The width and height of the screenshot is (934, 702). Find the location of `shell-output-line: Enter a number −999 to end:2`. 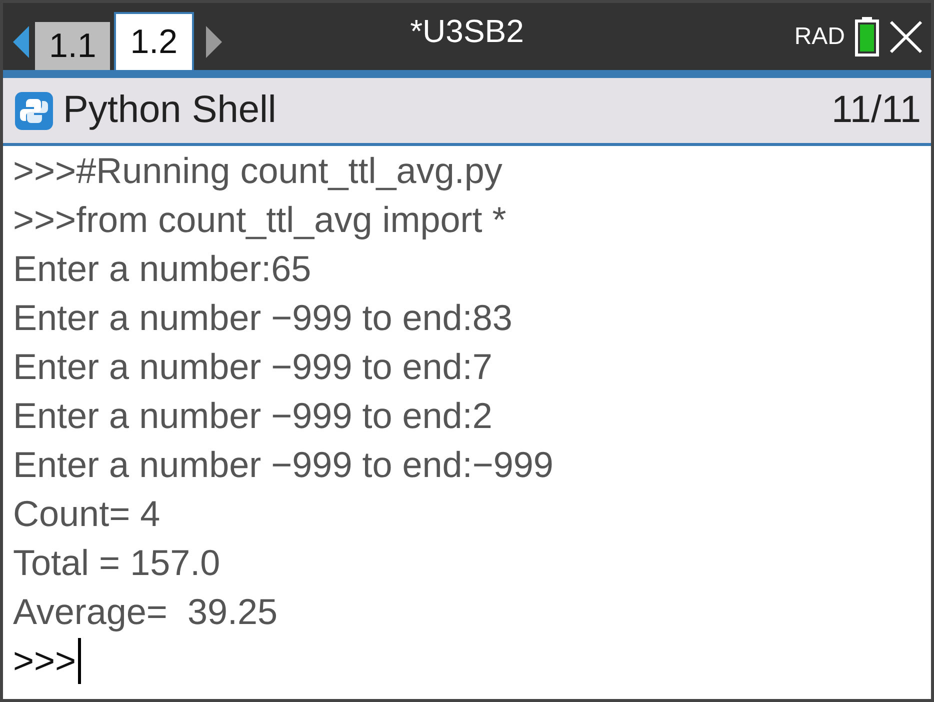

shell-output-line: Enter a number −999 to end:2 is located at coordinates (252, 416).